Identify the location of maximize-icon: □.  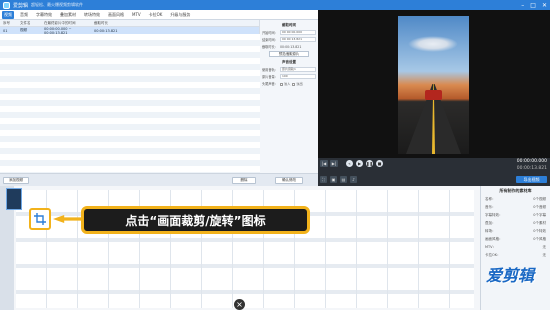
(533, 5).